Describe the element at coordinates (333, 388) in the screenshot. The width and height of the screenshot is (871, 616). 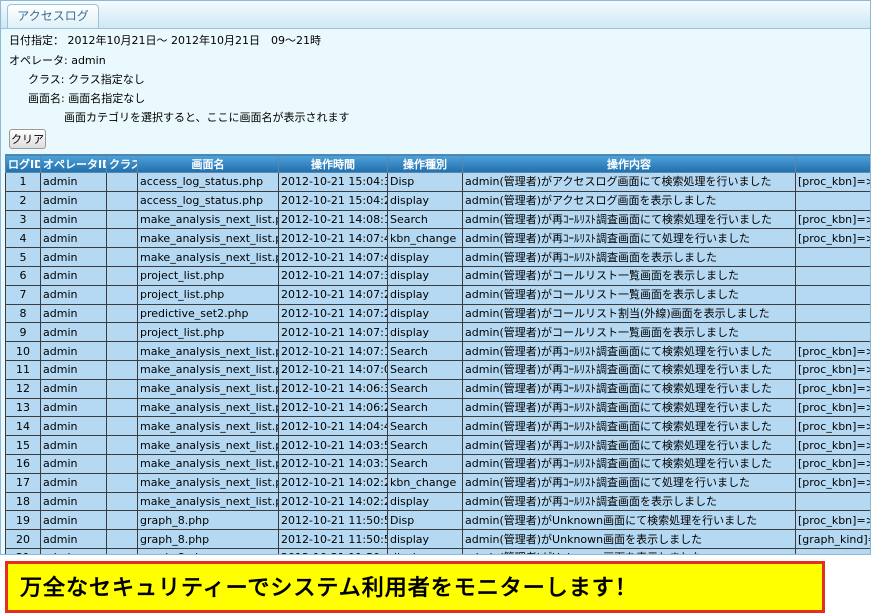
I see `cell-operation-time: 2012-10-21 14:06:36` at that location.